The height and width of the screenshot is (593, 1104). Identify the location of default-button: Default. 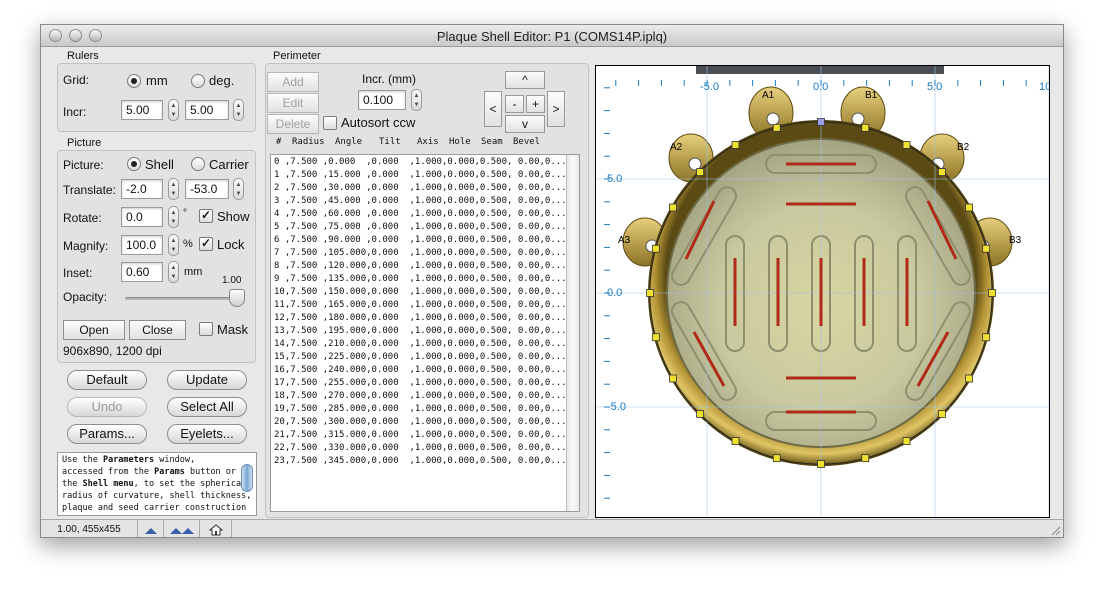
(107, 380).